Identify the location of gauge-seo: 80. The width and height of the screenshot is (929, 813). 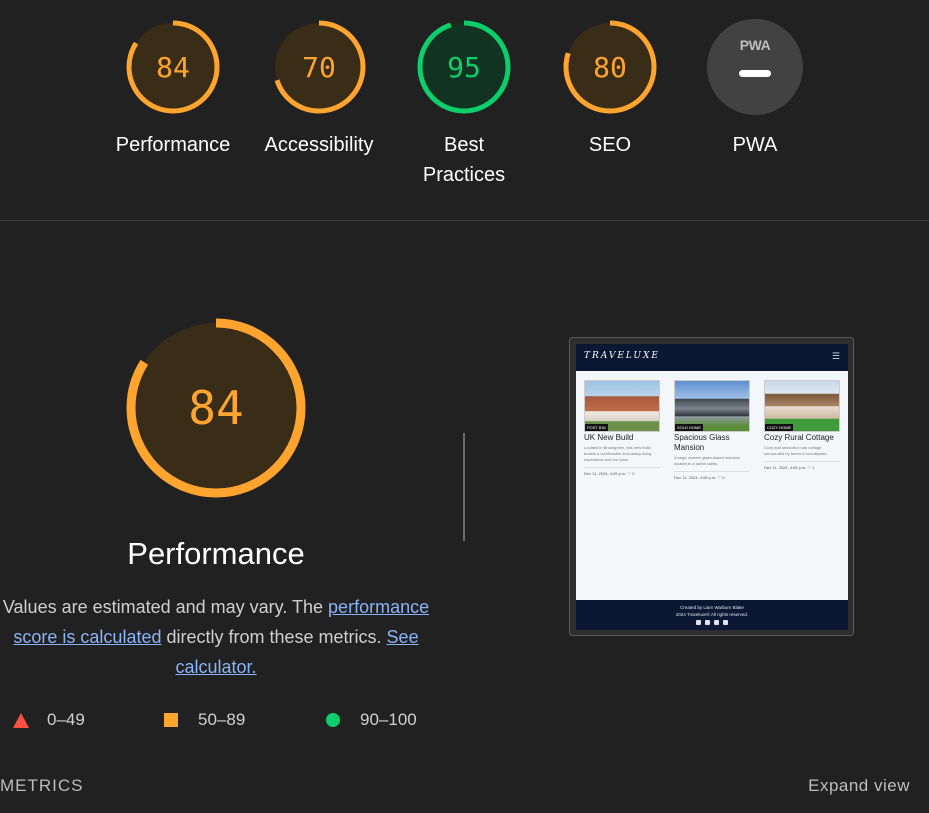
(610, 67).